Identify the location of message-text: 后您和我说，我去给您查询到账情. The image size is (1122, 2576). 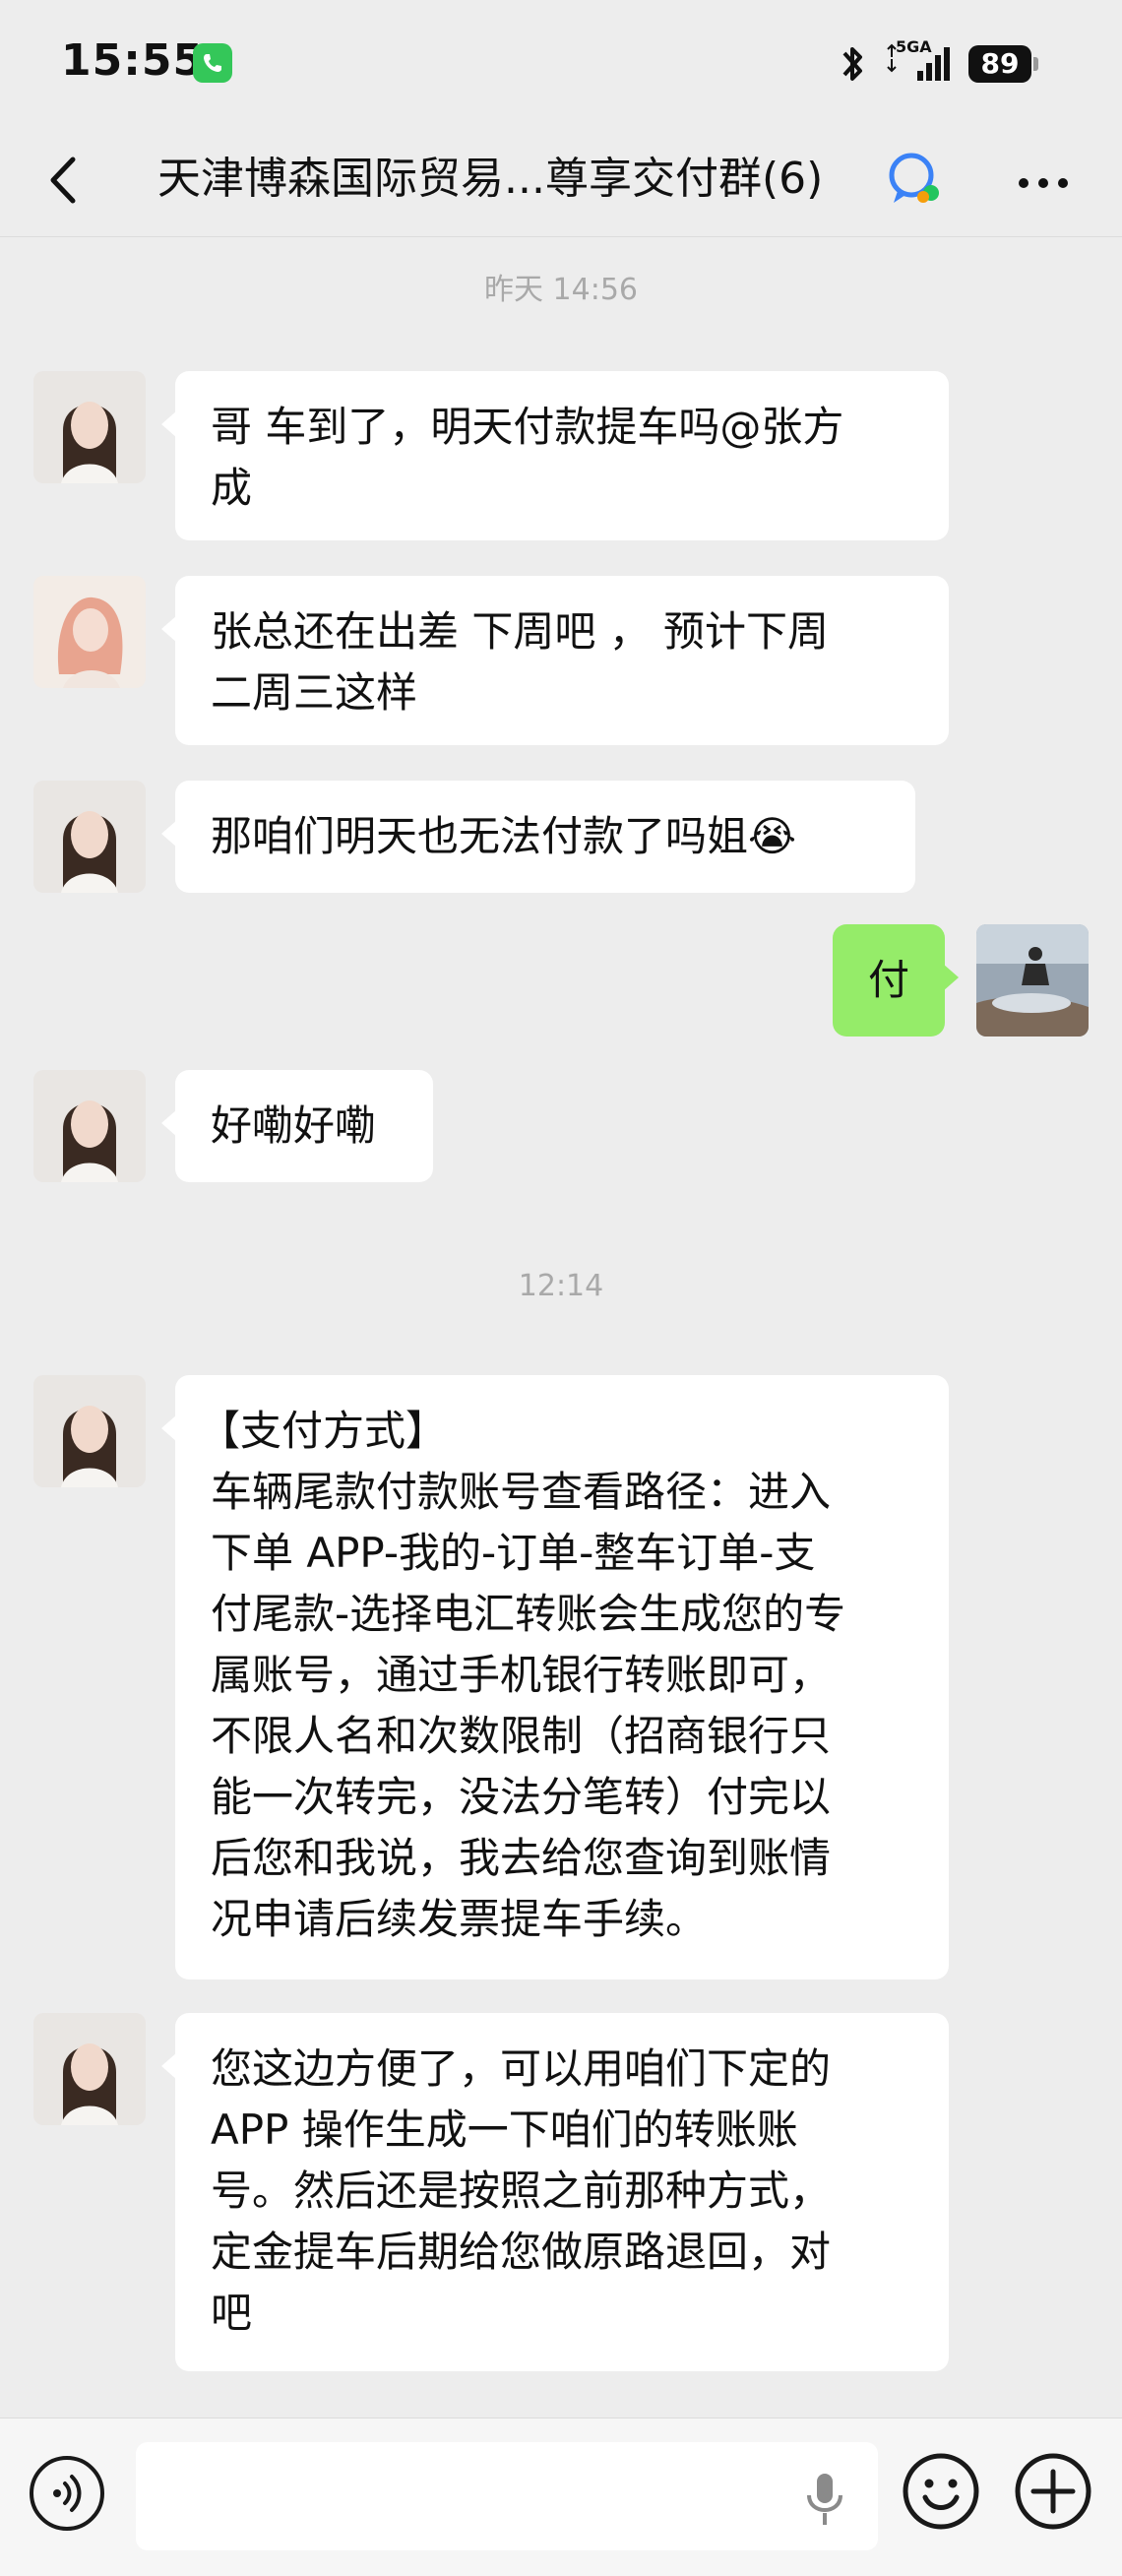
(521, 1858).